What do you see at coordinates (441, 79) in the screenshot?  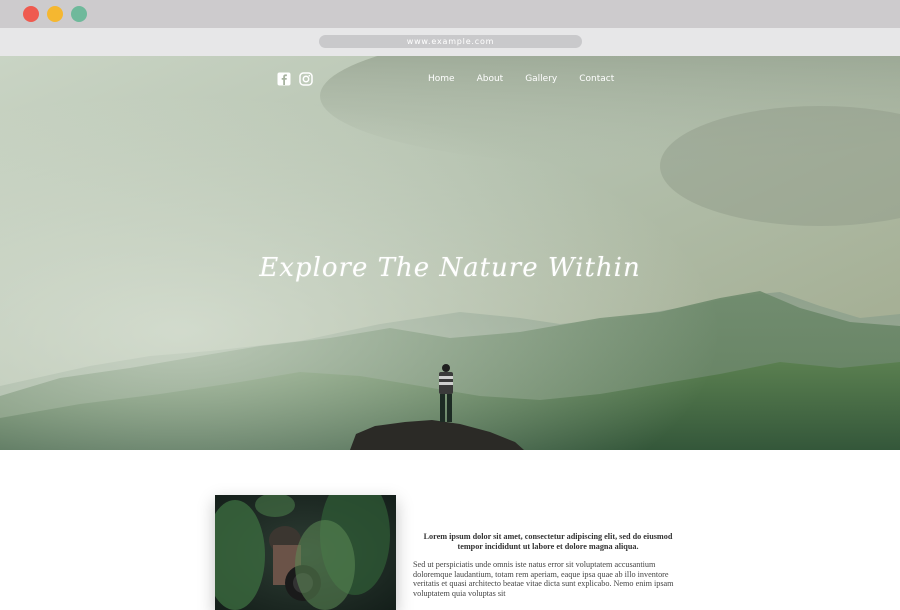 I see `nav-home: Home` at bounding box center [441, 79].